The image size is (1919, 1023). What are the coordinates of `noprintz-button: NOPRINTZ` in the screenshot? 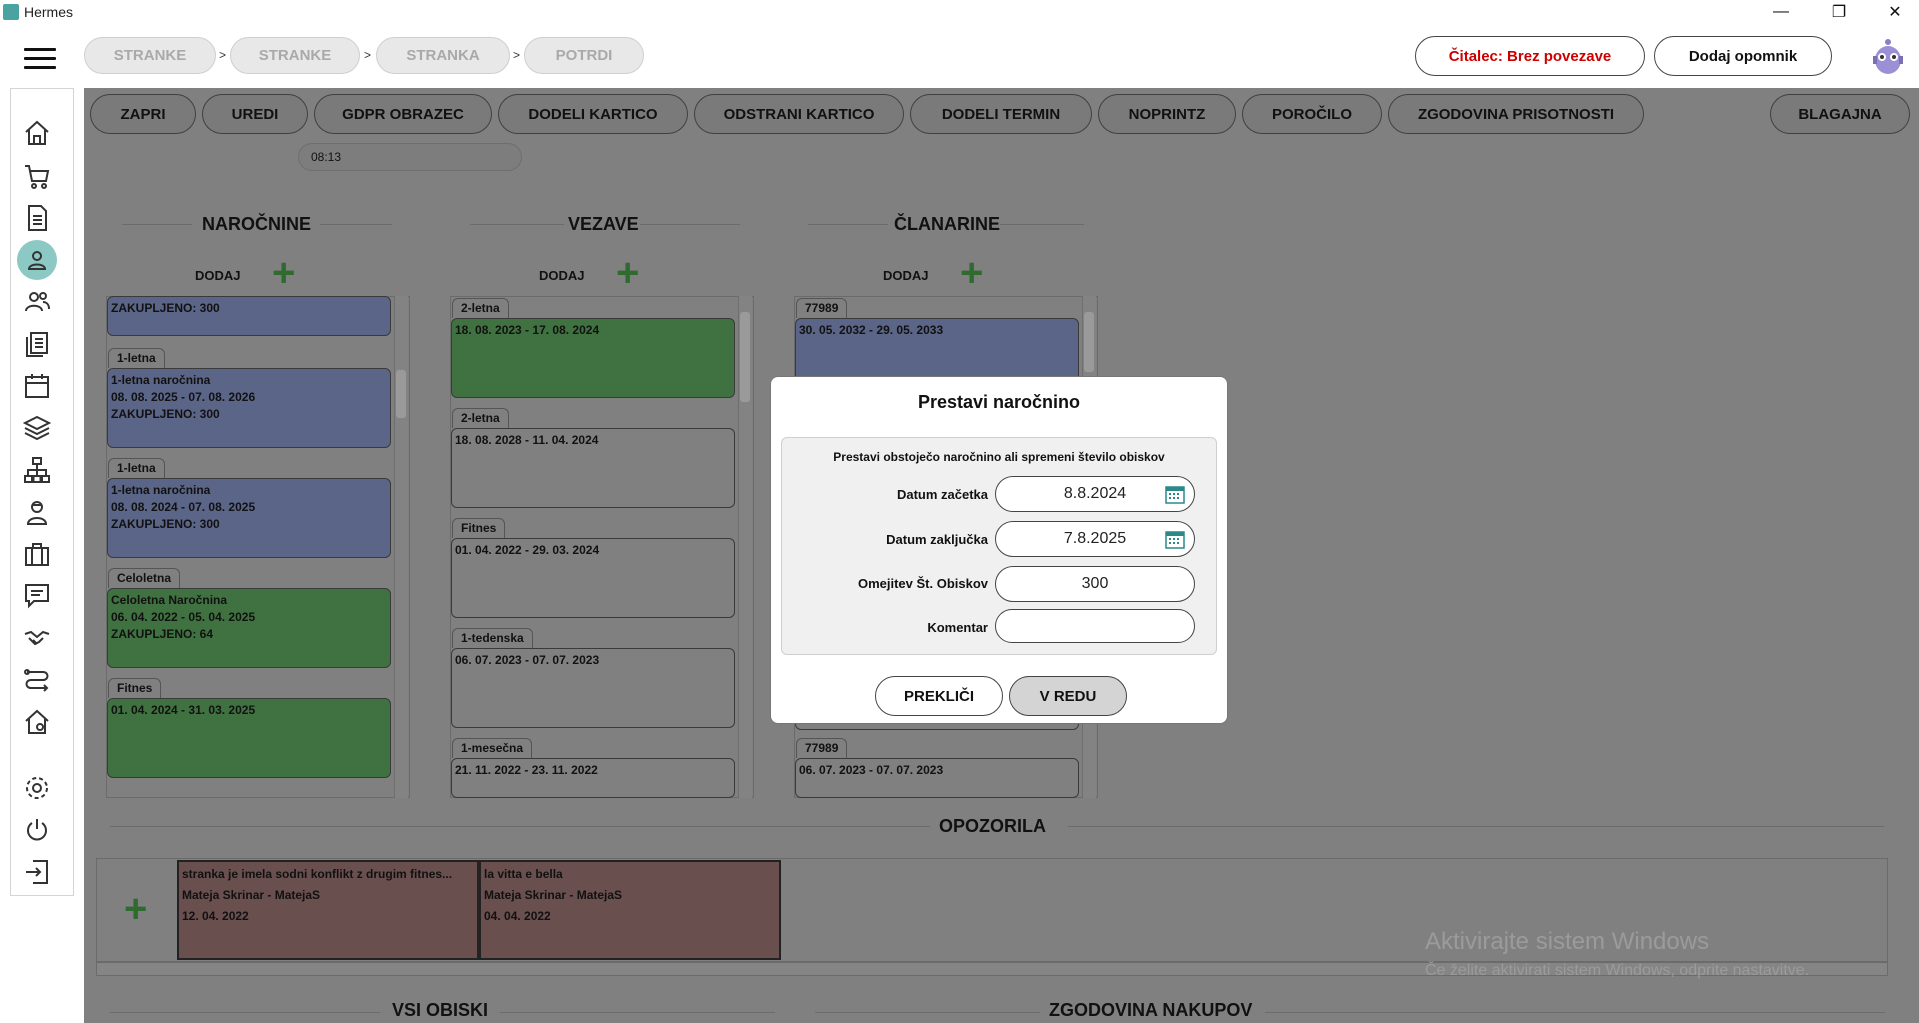 It's located at (1167, 114).